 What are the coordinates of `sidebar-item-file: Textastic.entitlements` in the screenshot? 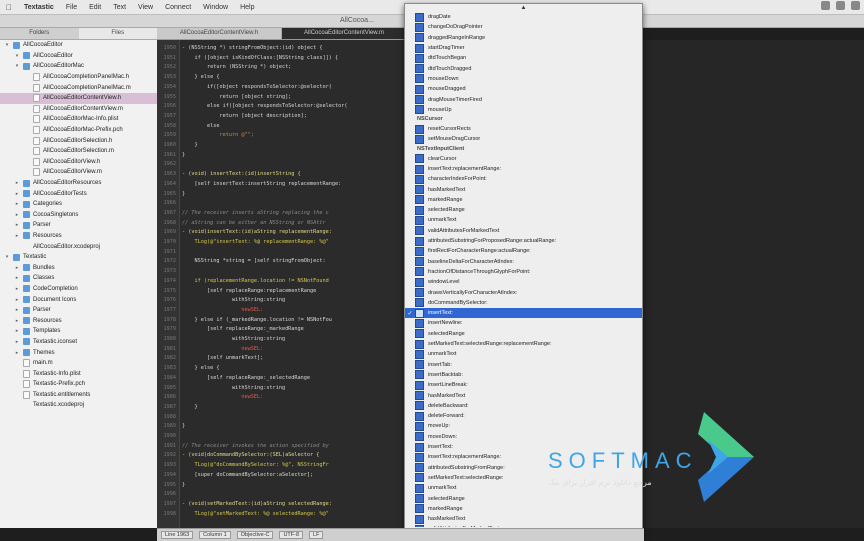 It's located at (78, 395).